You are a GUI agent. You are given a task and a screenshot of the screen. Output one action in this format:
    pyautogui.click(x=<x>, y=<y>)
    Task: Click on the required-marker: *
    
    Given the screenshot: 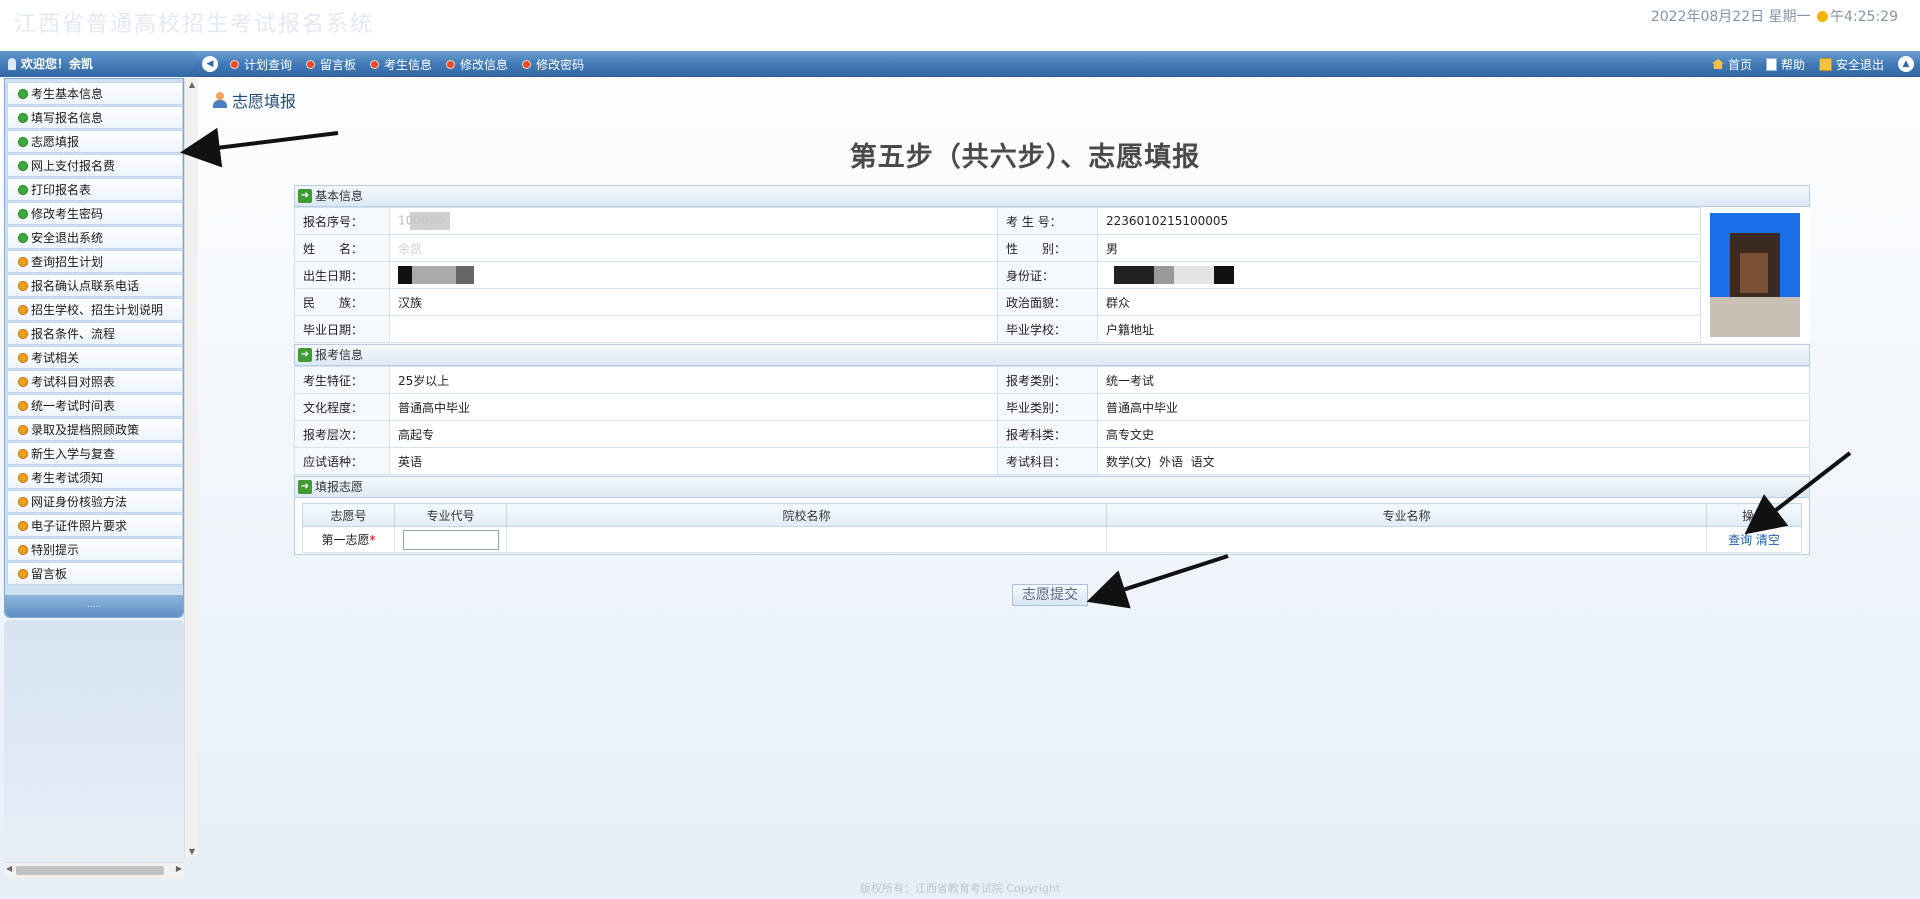 What is the action you would take?
    pyautogui.click(x=372, y=540)
    